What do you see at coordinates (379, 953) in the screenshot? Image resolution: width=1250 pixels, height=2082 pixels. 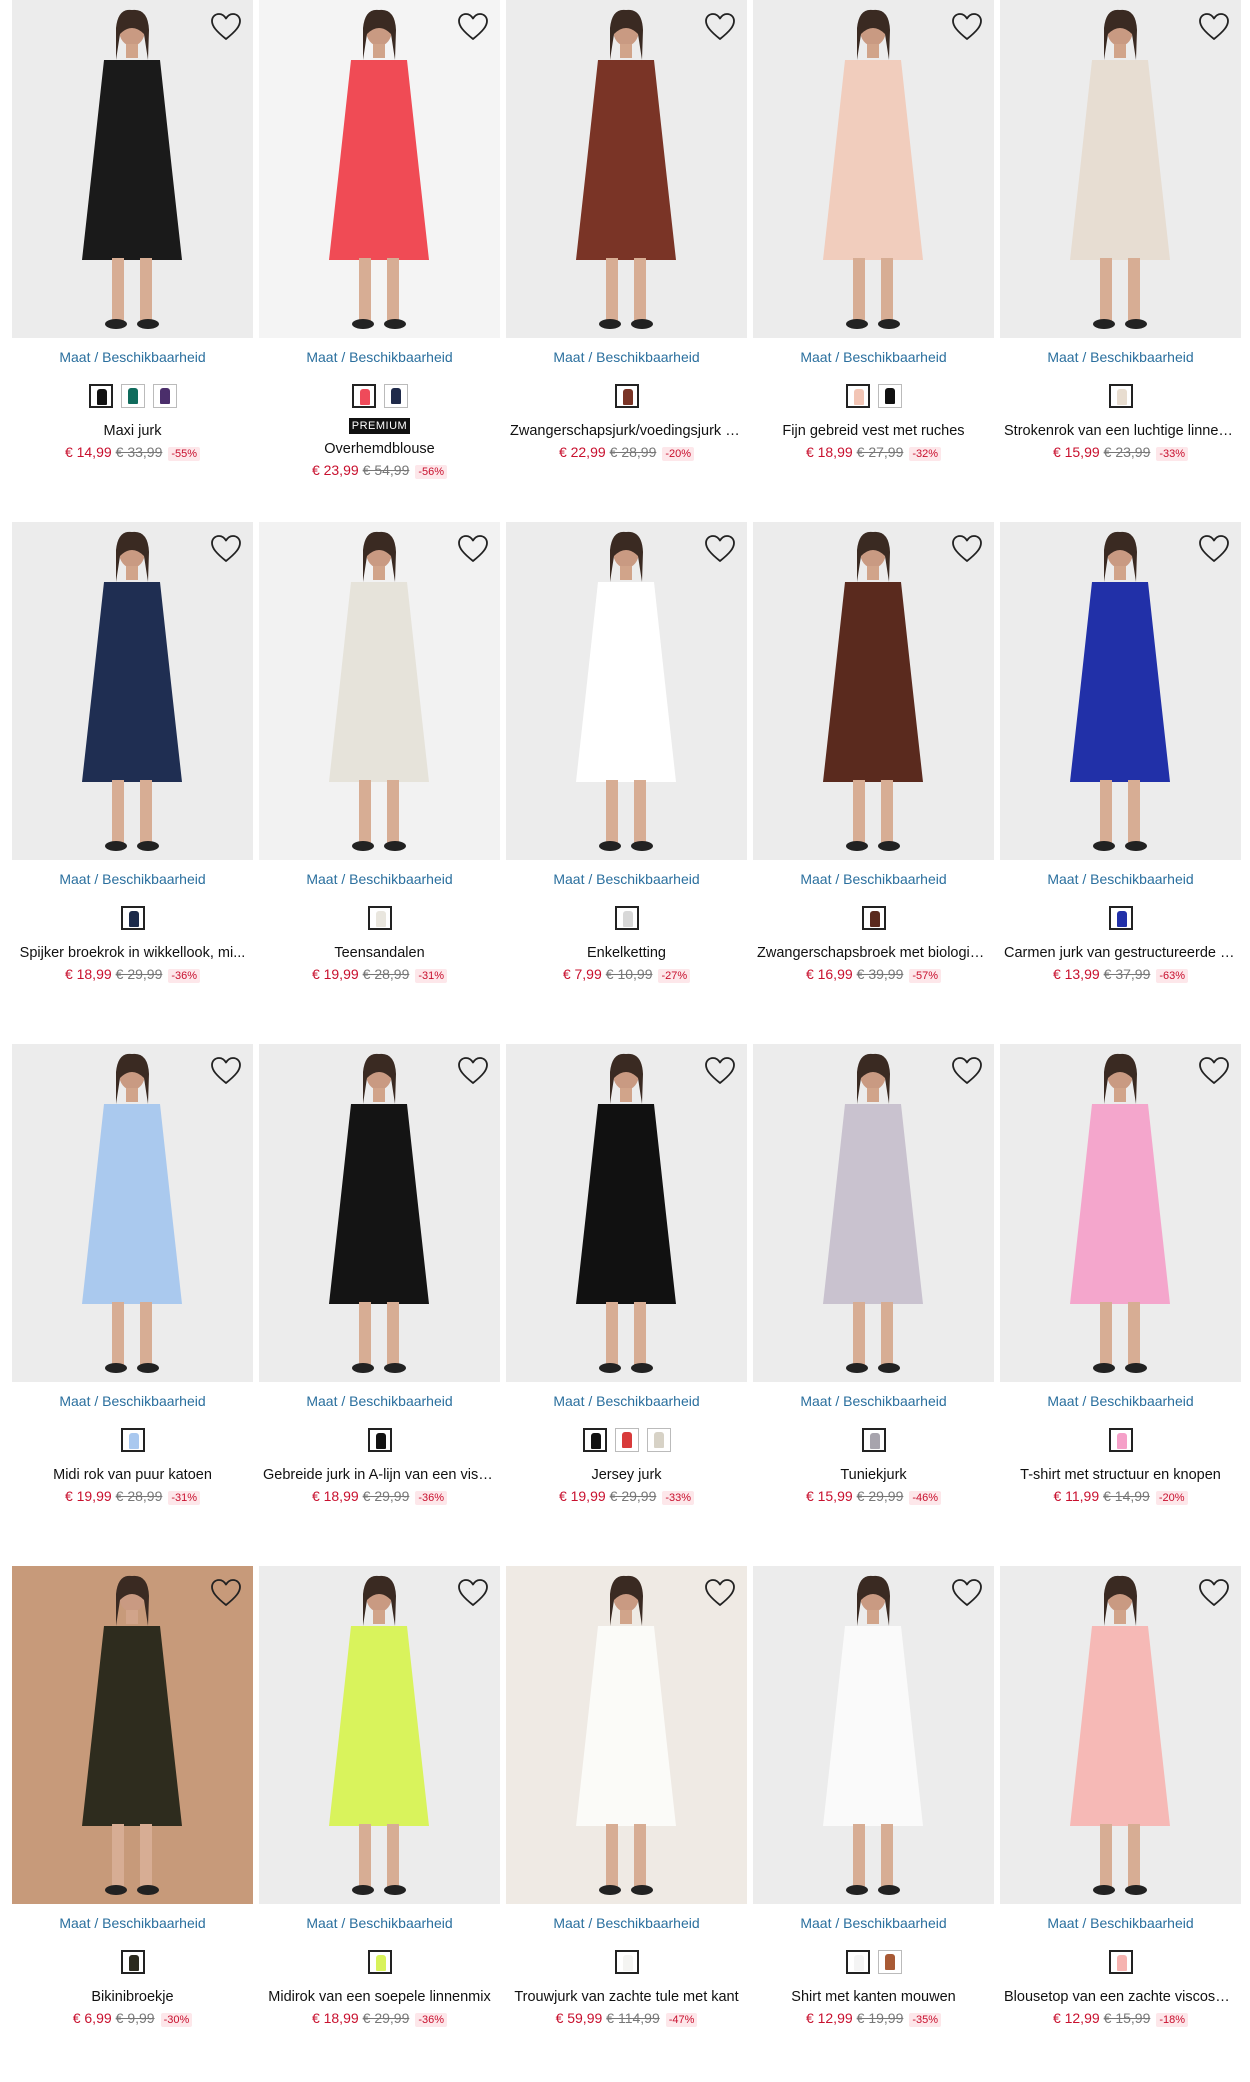 I see `product-title: Teensandalen` at bounding box center [379, 953].